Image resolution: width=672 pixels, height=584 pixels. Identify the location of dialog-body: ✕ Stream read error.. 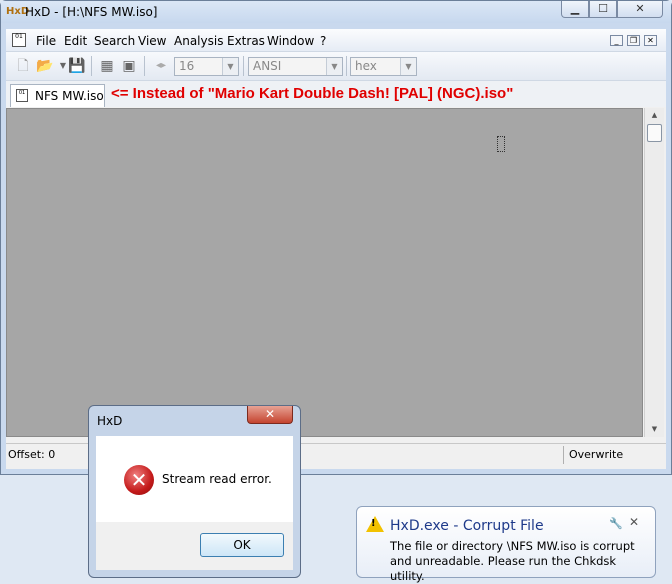
(194, 479).